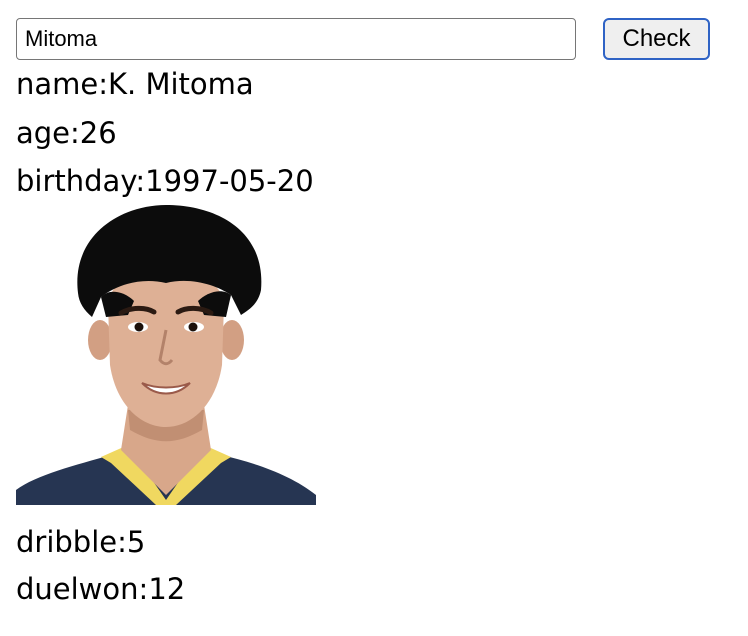  I want to click on player-duelwon-value: 12, so click(167, 589).